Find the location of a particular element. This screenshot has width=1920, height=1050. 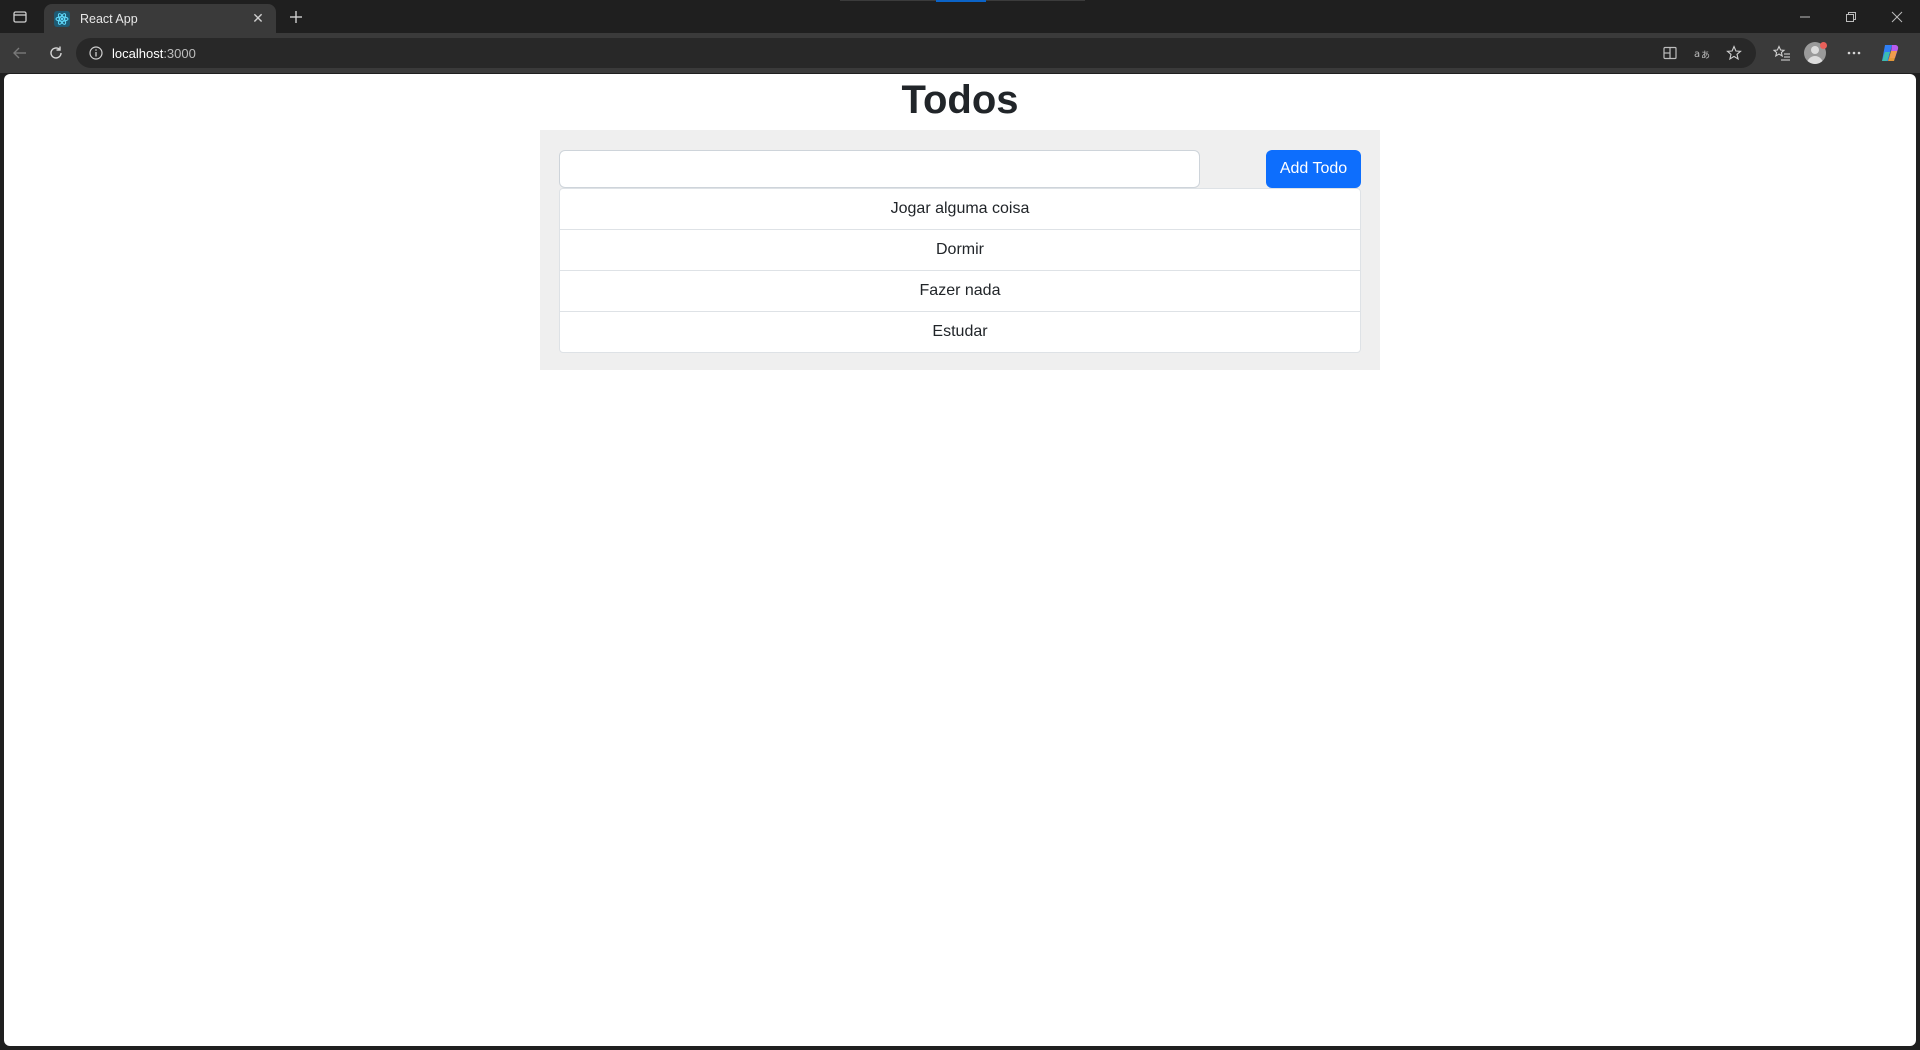

svg-text: あ is located at coordinates (1705, 55).